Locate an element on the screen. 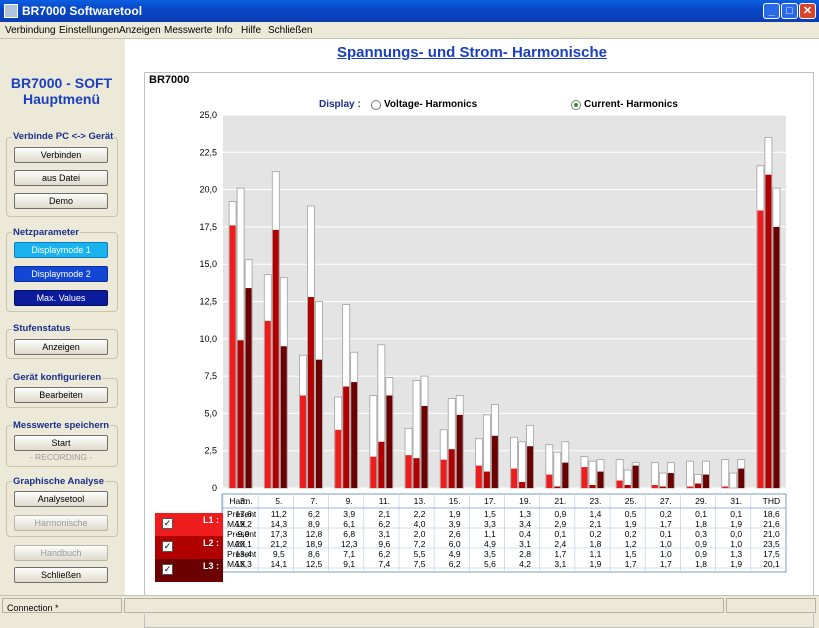  menu-info: Info is located at coordinates (224, 30).